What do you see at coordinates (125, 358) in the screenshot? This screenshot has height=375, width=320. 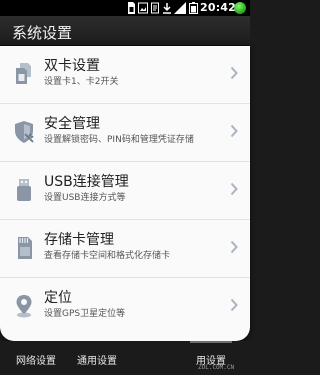 I see `bottom-tab-bar: 网络设置 通用设置 用设置 ZOL.COM.CN` at bounding box center [125, 358].